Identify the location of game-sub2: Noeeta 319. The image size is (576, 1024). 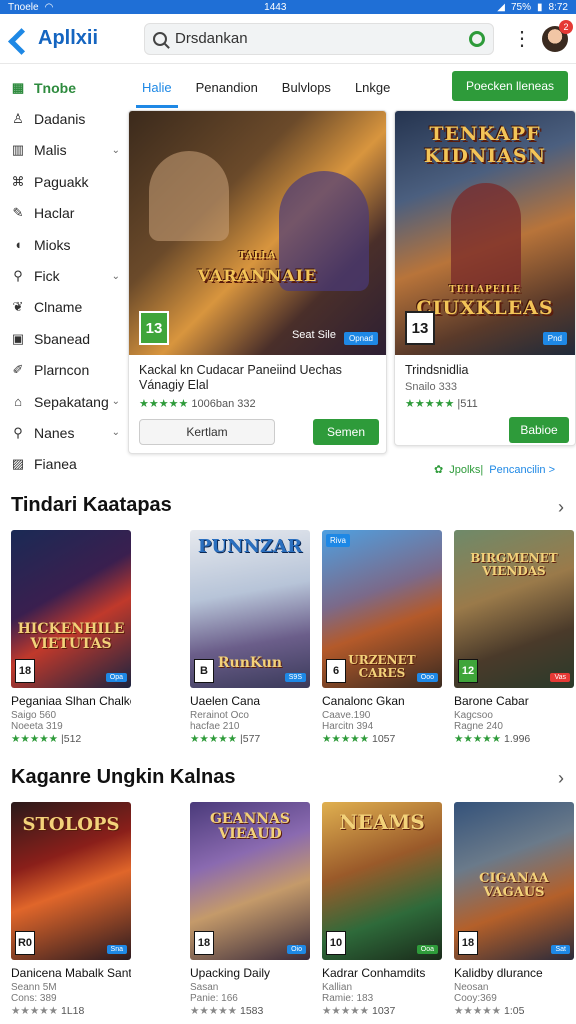
(37, 726).